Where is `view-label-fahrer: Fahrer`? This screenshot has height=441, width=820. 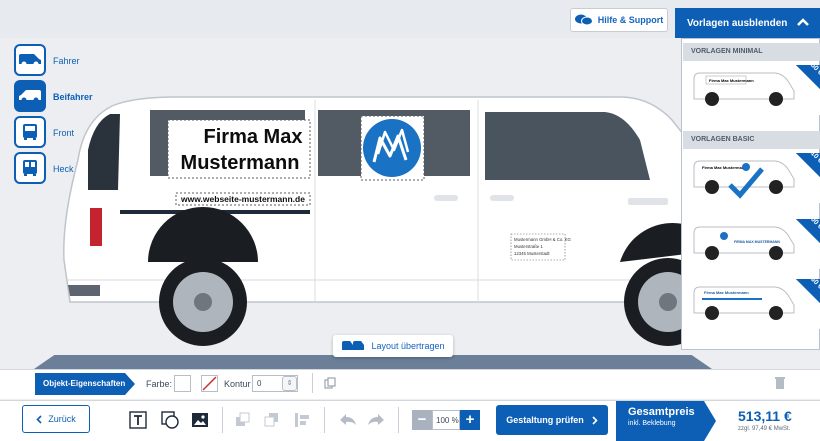
view-label-fahrer: Fahrer is located at coordinates (66, 61).